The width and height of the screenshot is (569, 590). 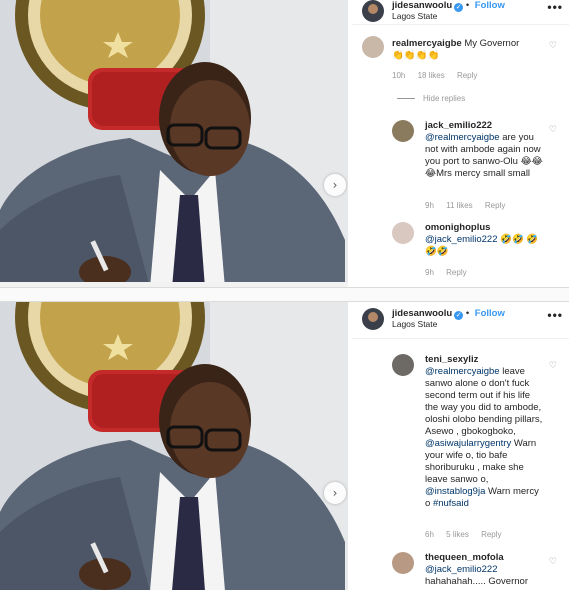 I want to click on comment-emoji: 👏👏👏👏, so click(x=416, y=55).